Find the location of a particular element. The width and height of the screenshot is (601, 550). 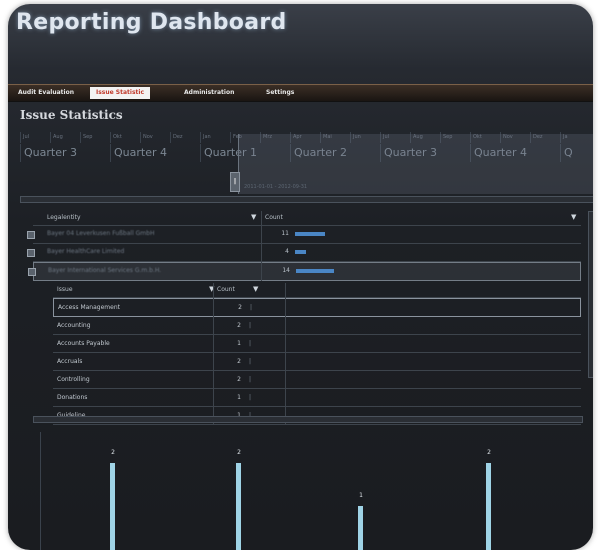

table-row: Bayer HealthCare Limited 4 is located at coordinates (304, 253).